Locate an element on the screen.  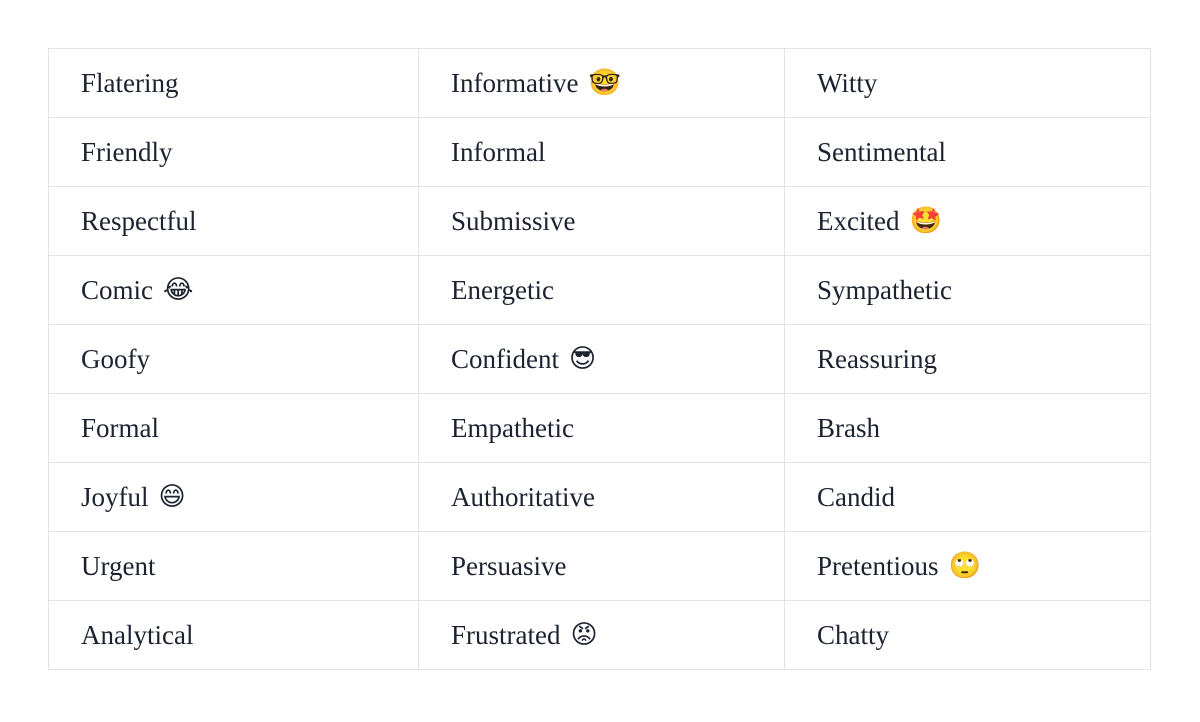
cell-content: Analytical is located at coordinates (249, 635).